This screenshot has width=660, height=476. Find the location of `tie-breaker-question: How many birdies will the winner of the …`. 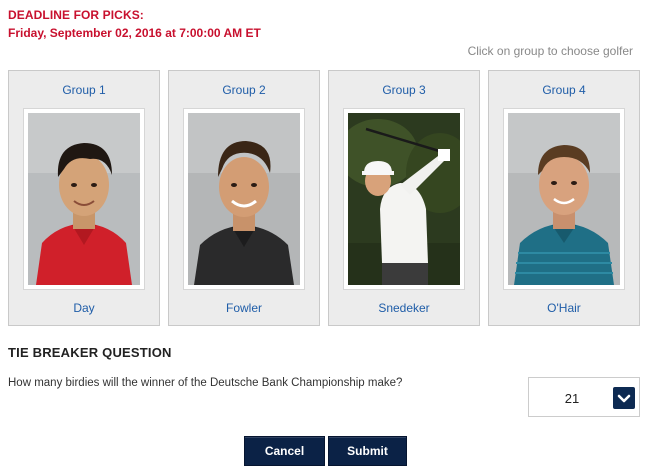

tie-breaker-question: How many birdies will the winner of the … is located at coordinates (205, 383).